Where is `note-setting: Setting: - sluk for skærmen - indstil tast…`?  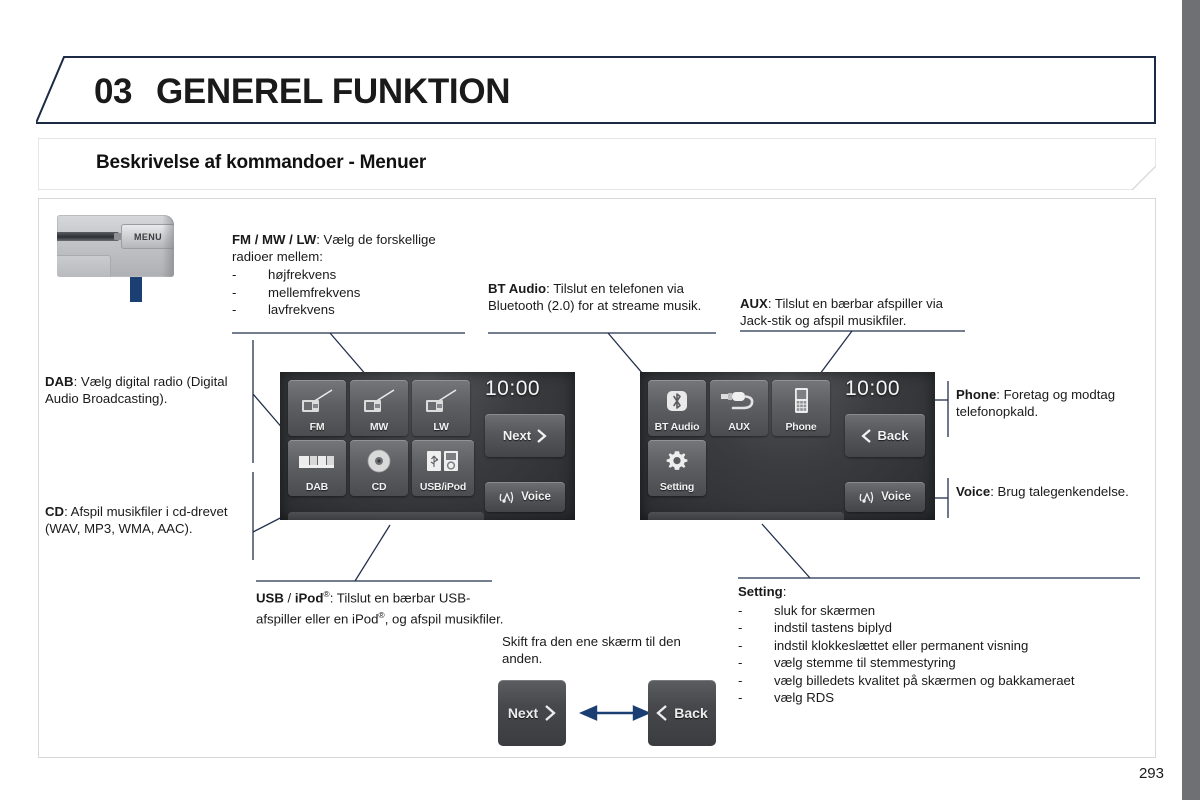 note-setting: Setting: - sluk for skærmen - indstil tast… is located at coordinates (948, 645).